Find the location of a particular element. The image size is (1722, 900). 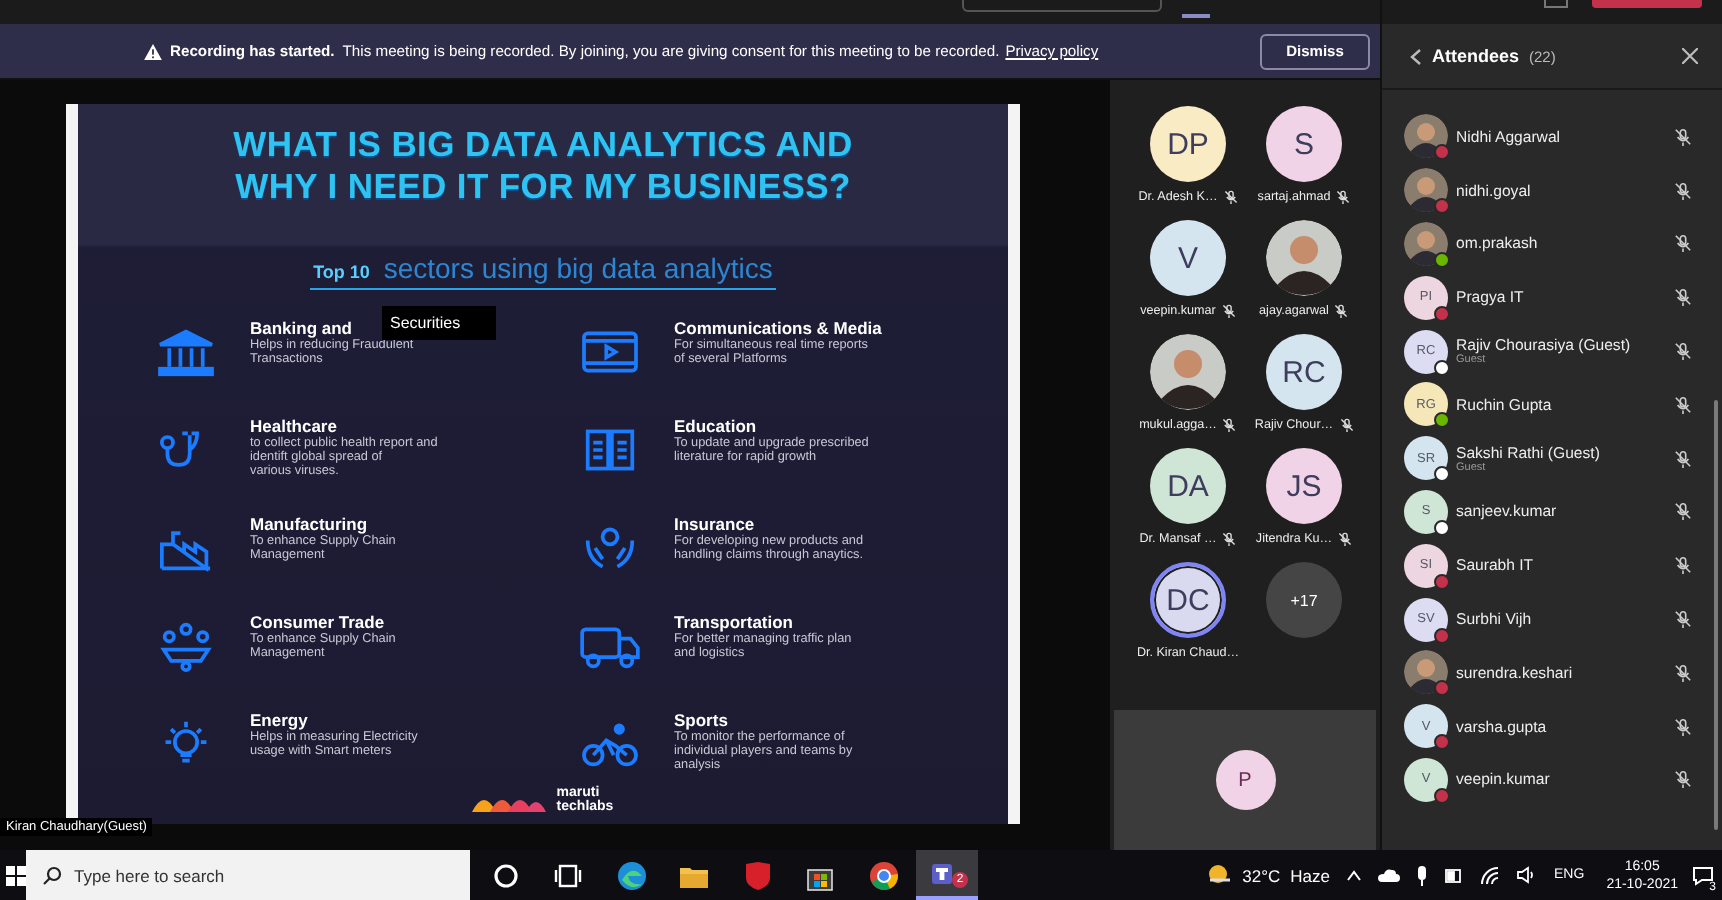

avatar: DA is located at coordinates (1188, 486).